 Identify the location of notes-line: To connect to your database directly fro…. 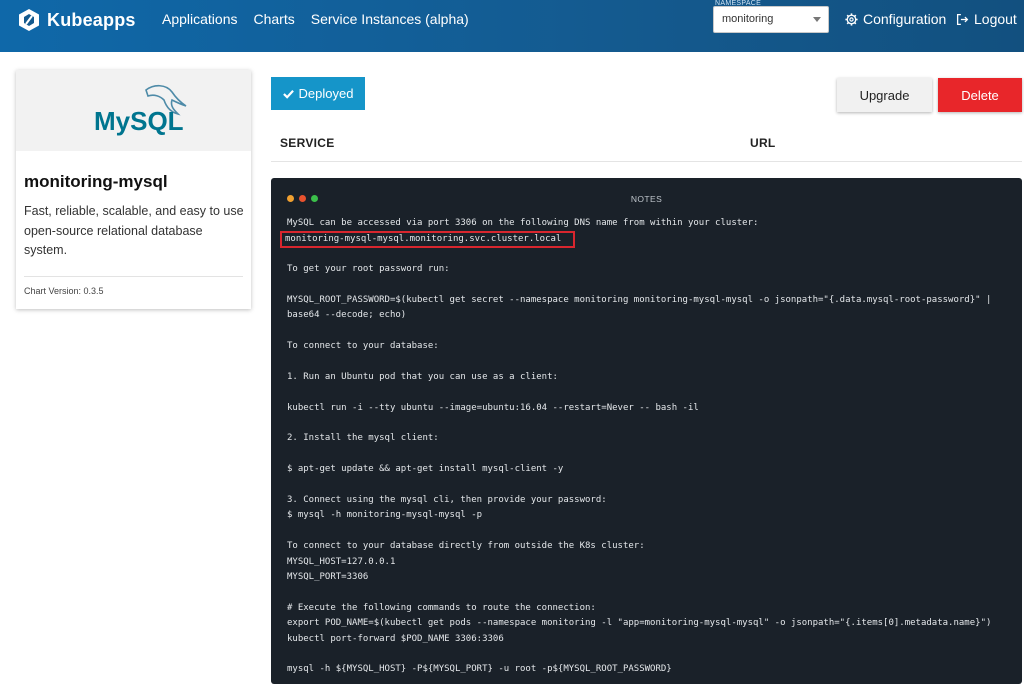
(466, 546).